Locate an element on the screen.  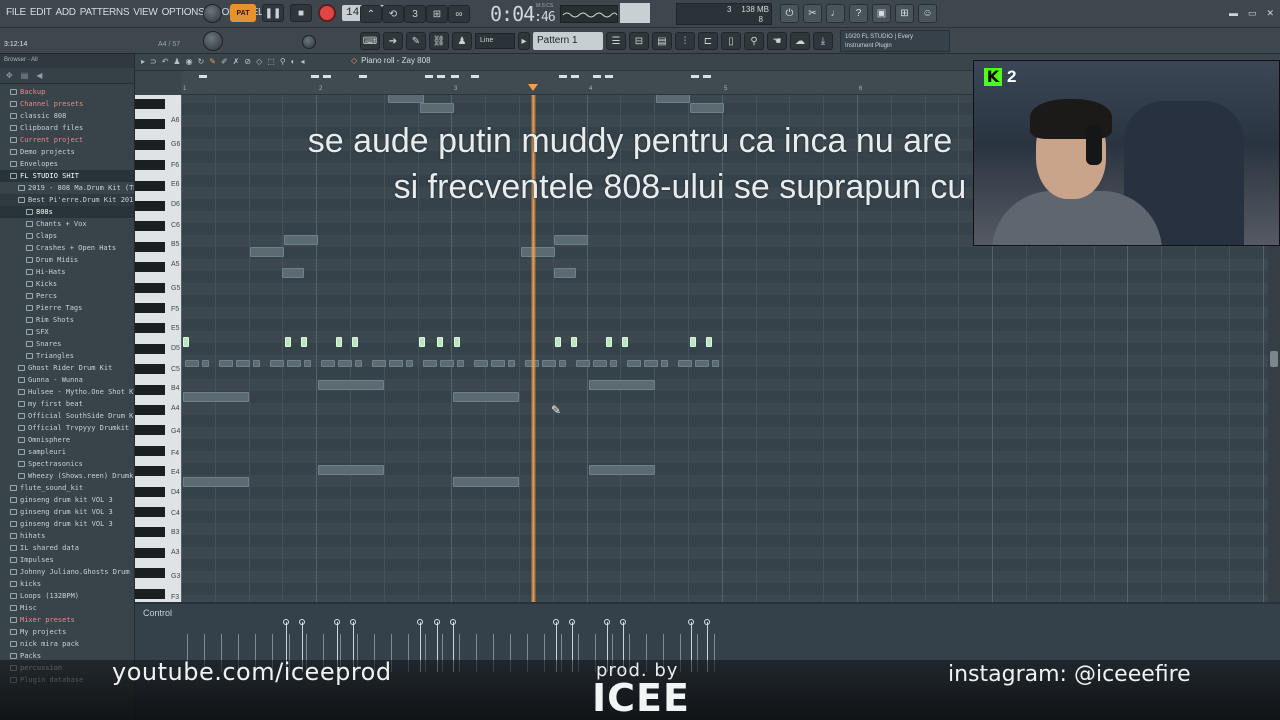
browser-item: classic 808 is located at coordinates (67, 116).